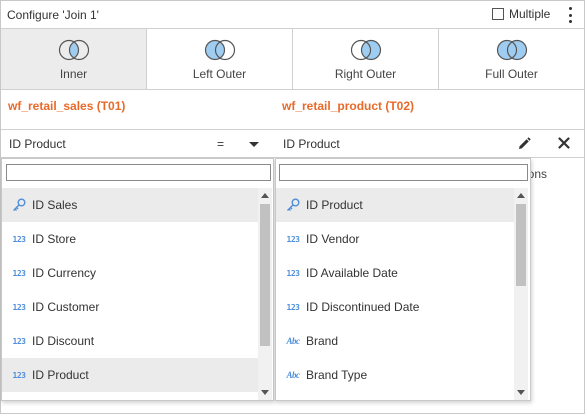 This screenshot has height=414, width=585. I want to click on list-item: 123 ID Discontinued Date, so click(395, 307).